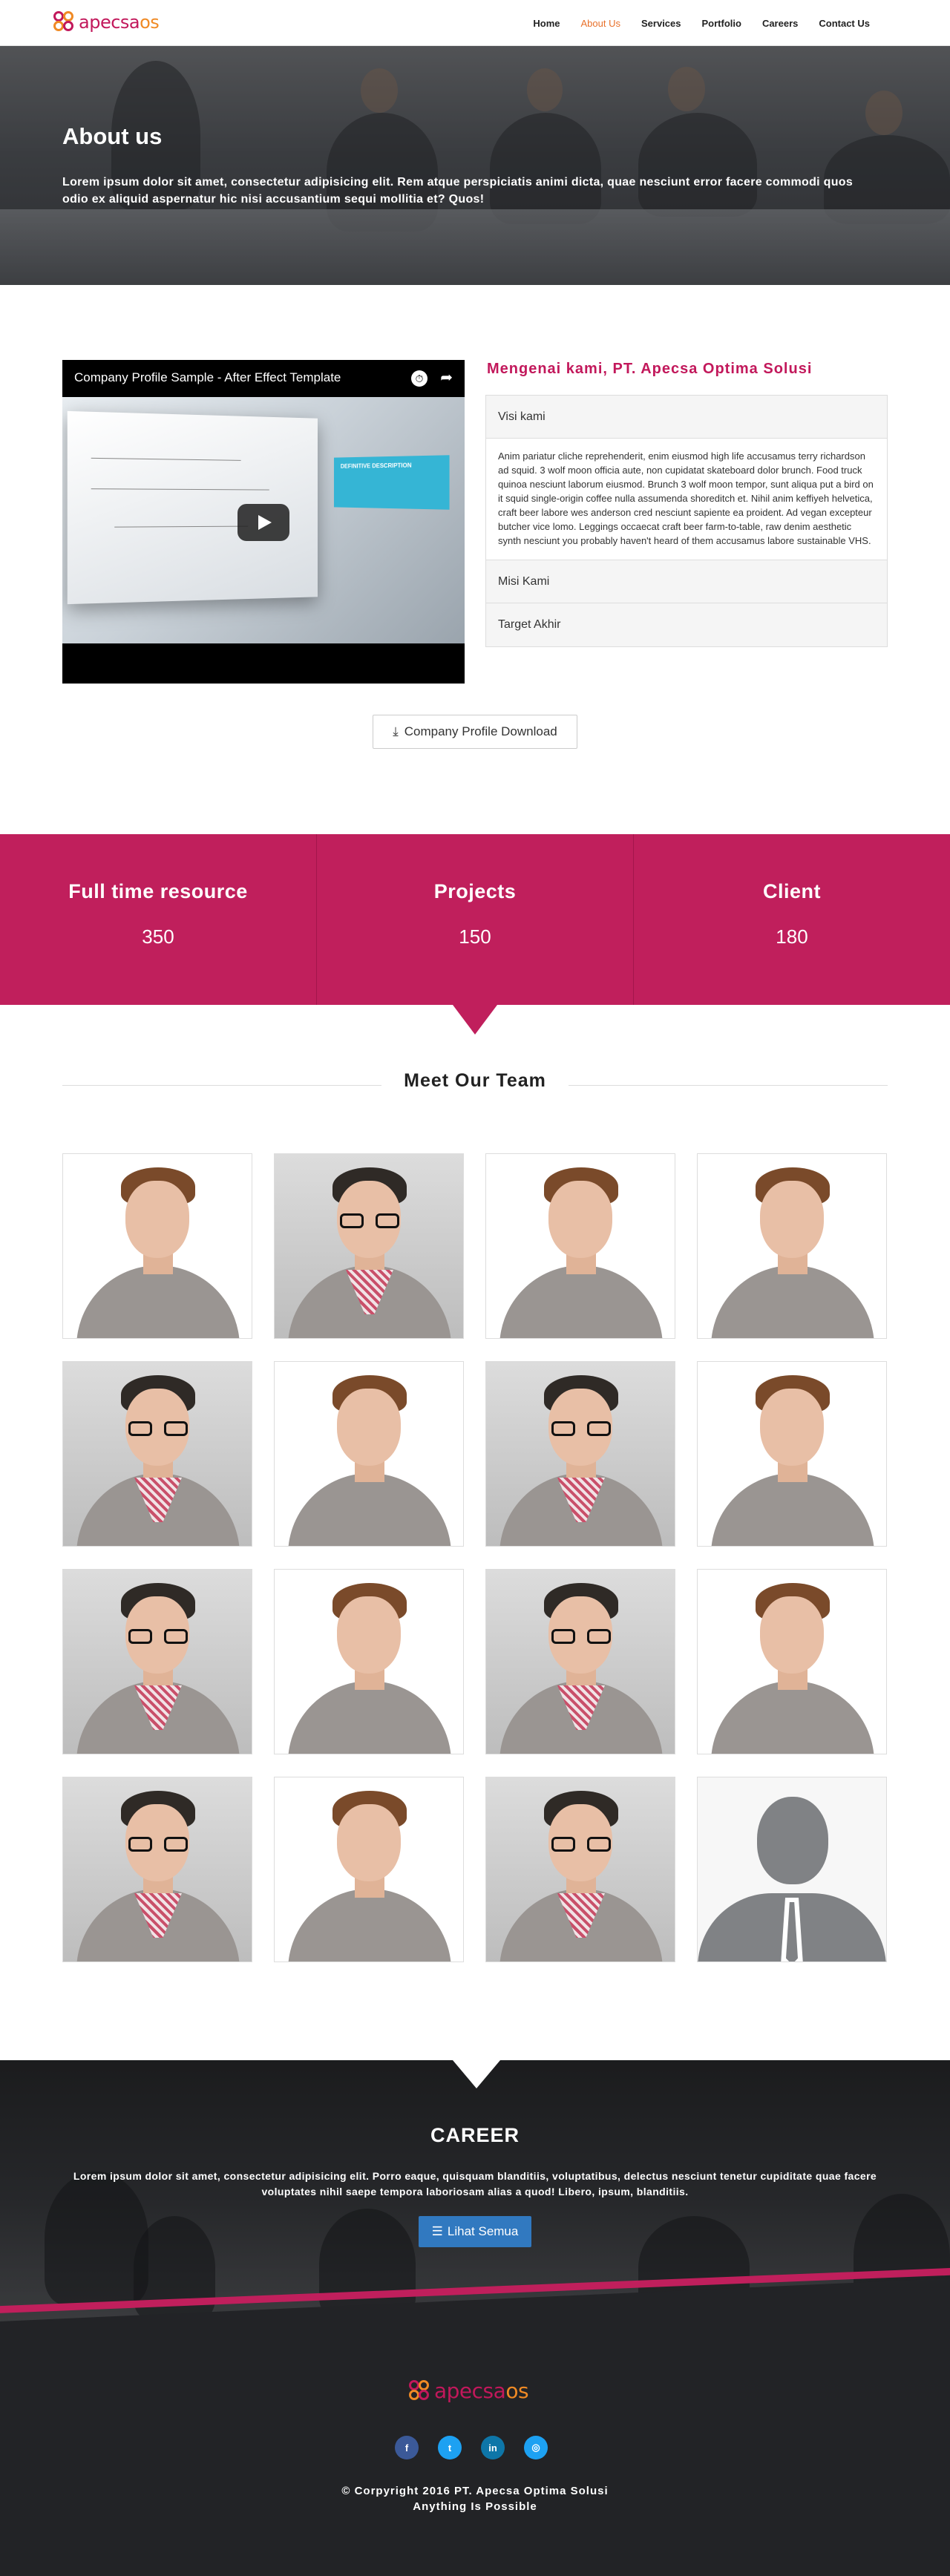 The height and width of the screenshot is (2576, 950). I want to click on share-icon: ➦, so click(446, 377).